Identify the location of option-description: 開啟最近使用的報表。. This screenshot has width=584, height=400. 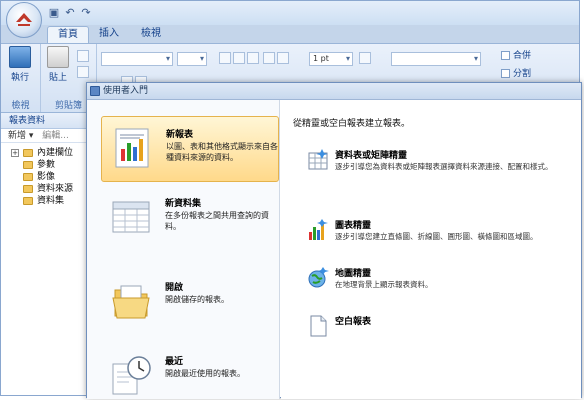
(205, 373).